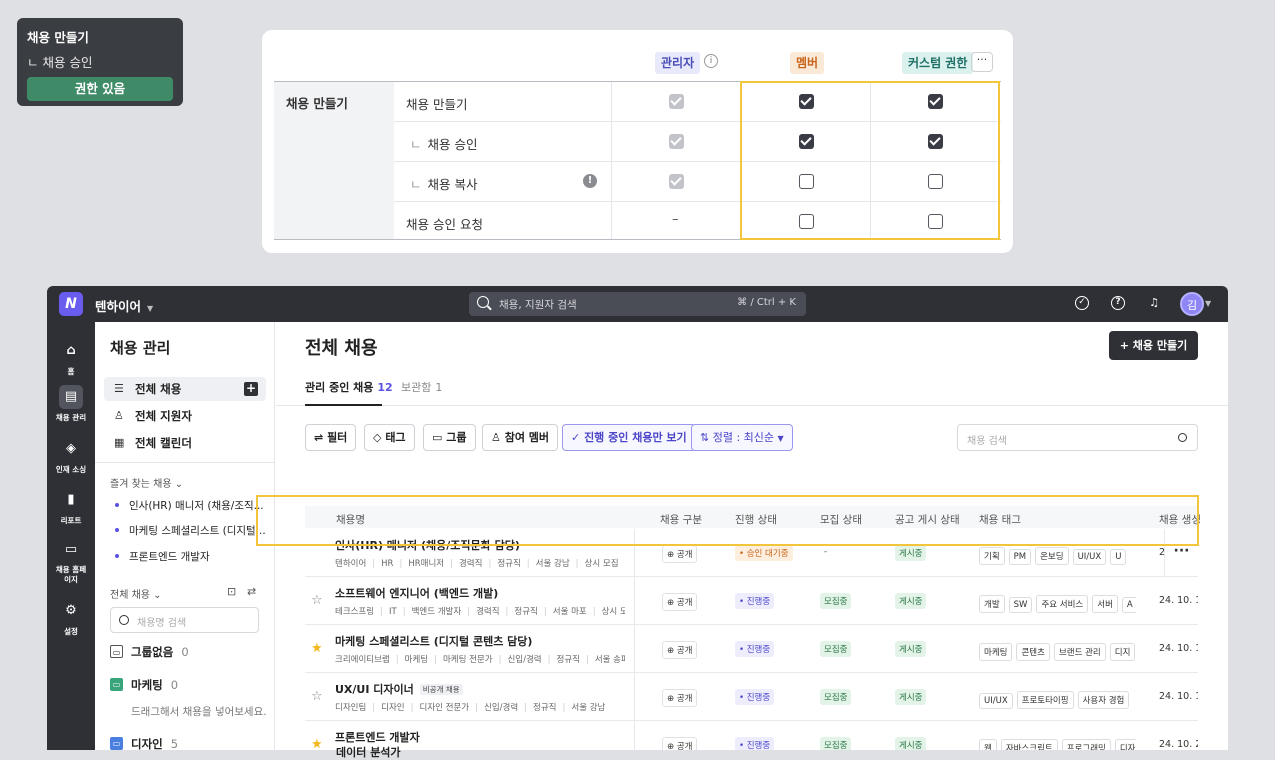 This screenshot has height=760, width=1275. I want to click on job-title: 프론트엔드 개발자, so click(377, 737).